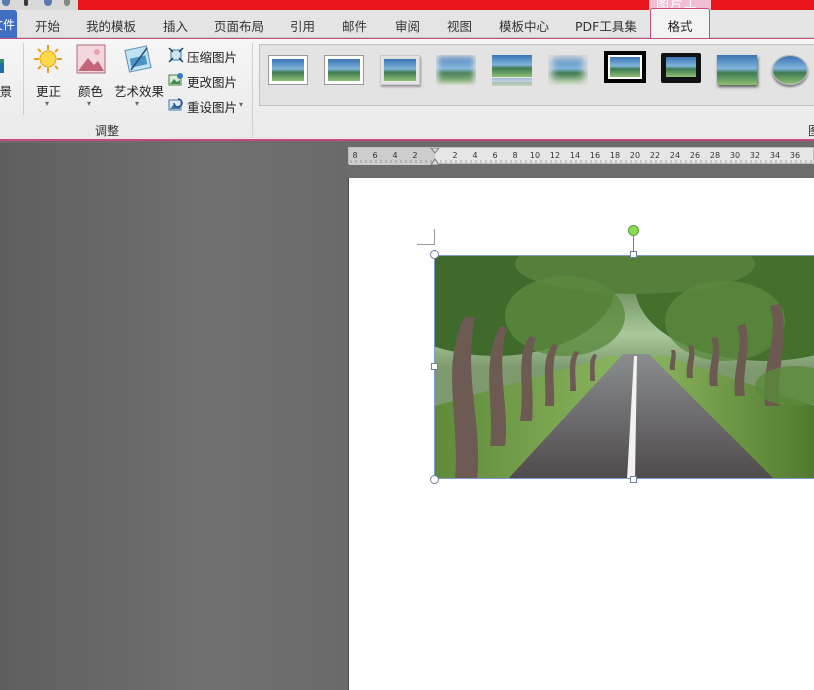  Describe the element at coordinates (536, 75) in the screenshot. I see `picture-styles-gallery` at that location.